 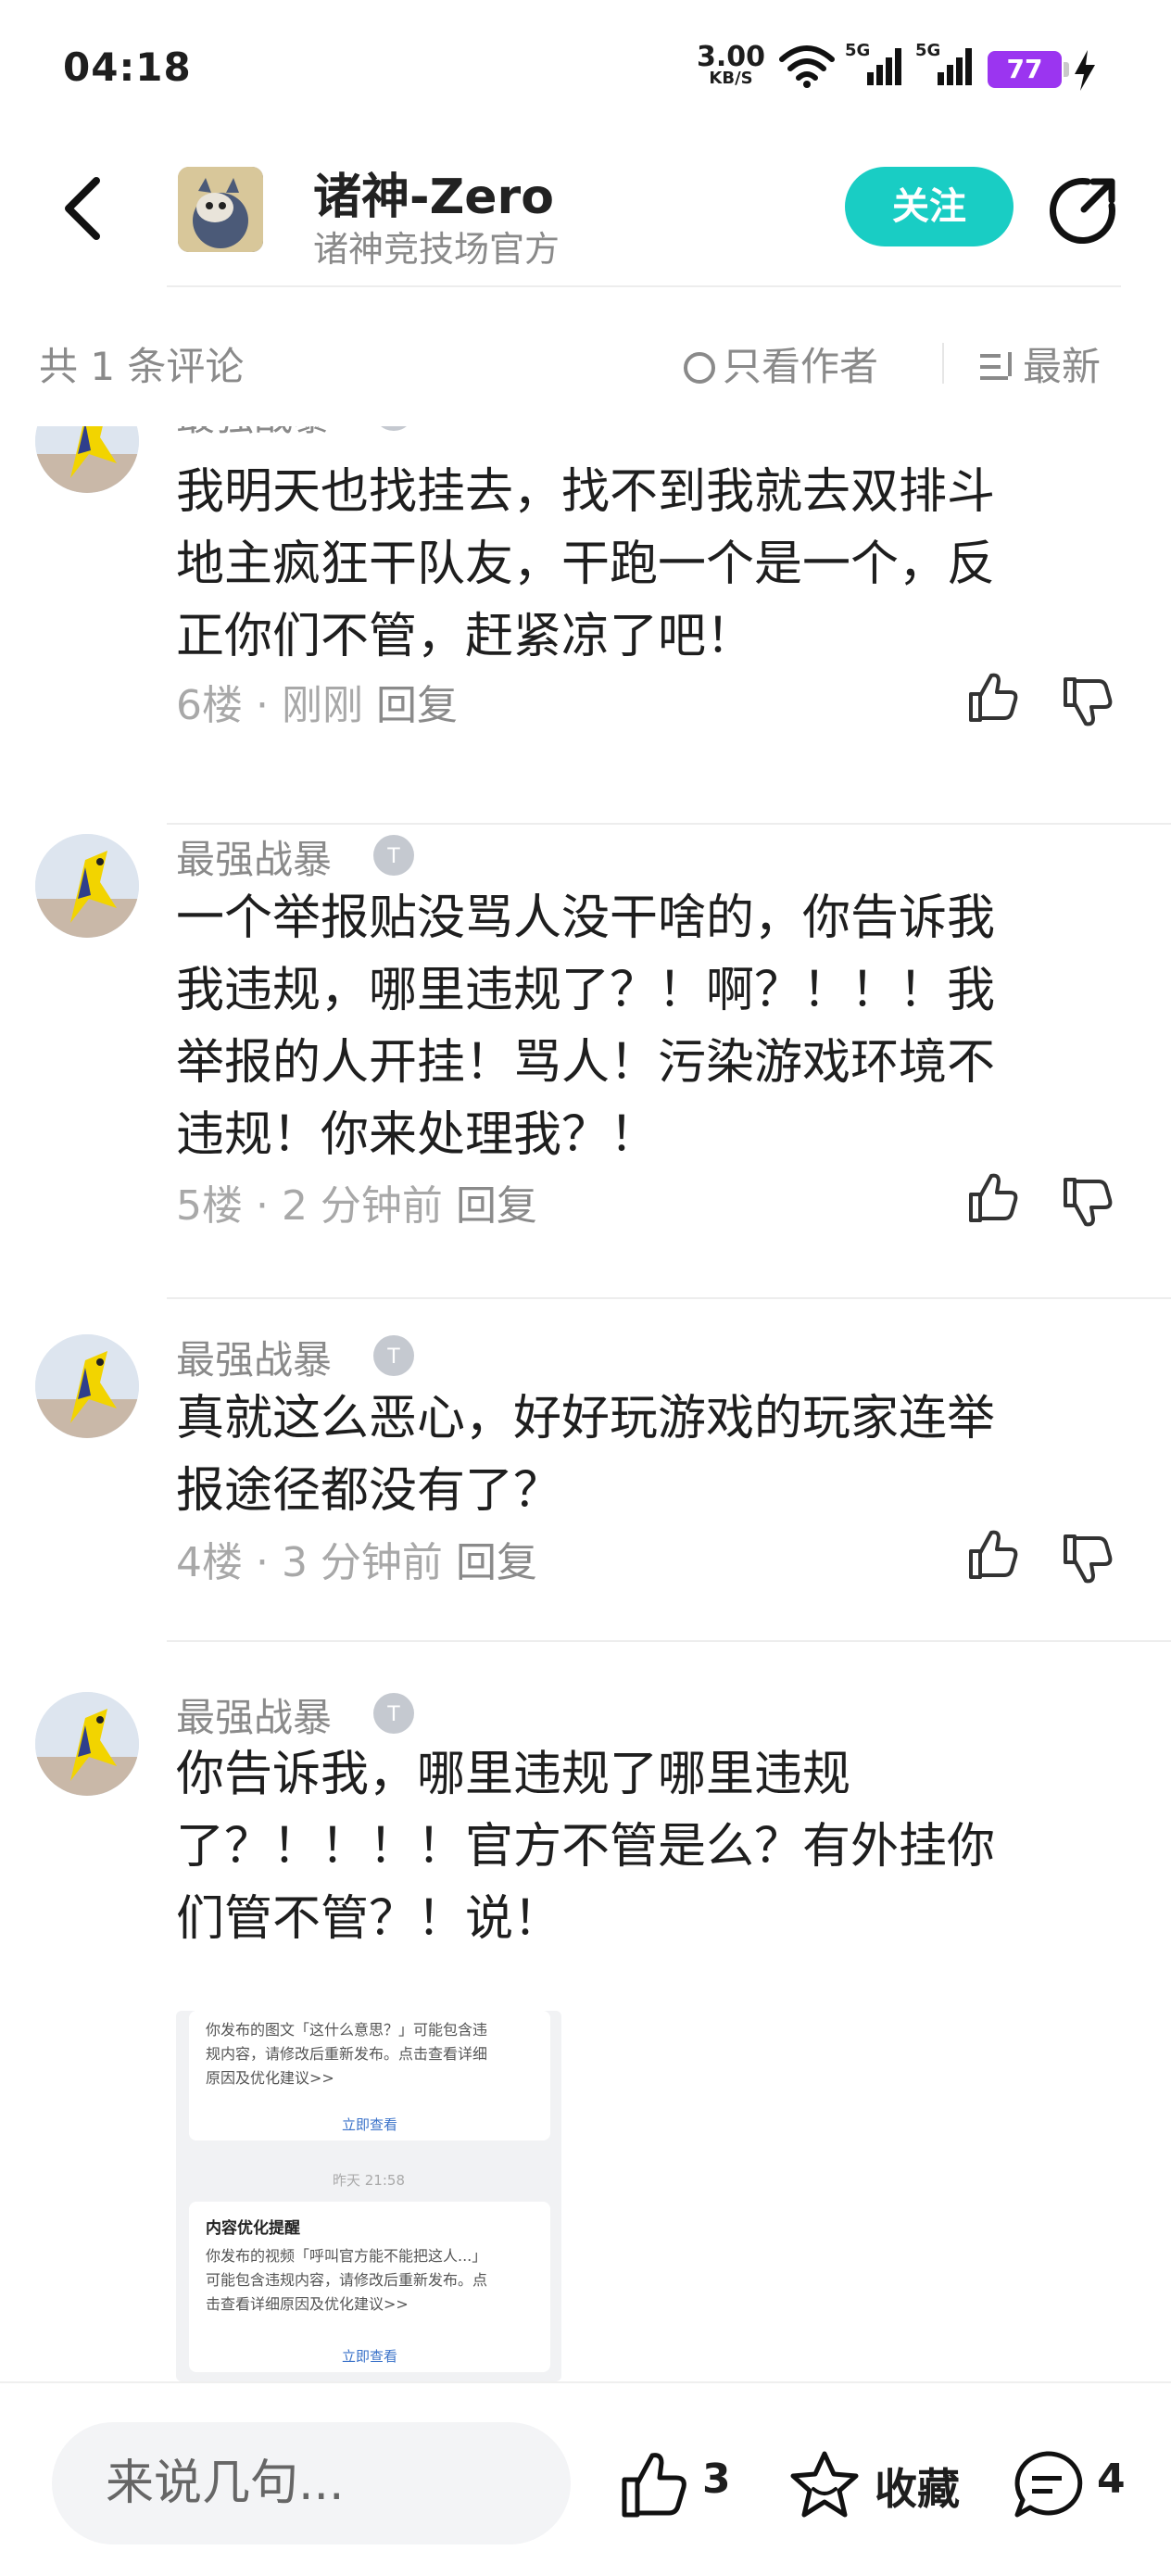 What do you see at coordinates (418, 1135) in the screenshot?
I see `comment-line: 违规！你来处理我？！` at bounding box center [418, 1135].